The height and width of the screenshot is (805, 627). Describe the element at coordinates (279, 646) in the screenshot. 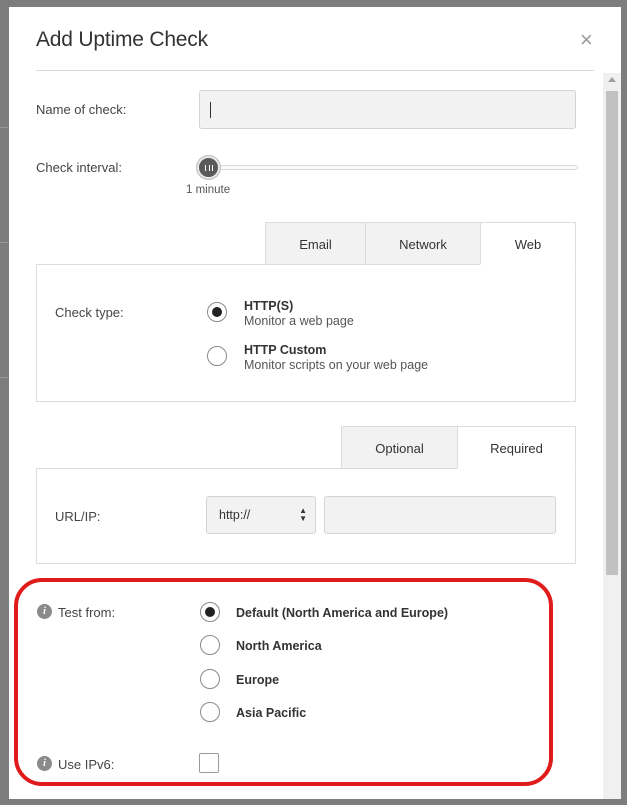

I see `option-north-america-label: North America` at that location.